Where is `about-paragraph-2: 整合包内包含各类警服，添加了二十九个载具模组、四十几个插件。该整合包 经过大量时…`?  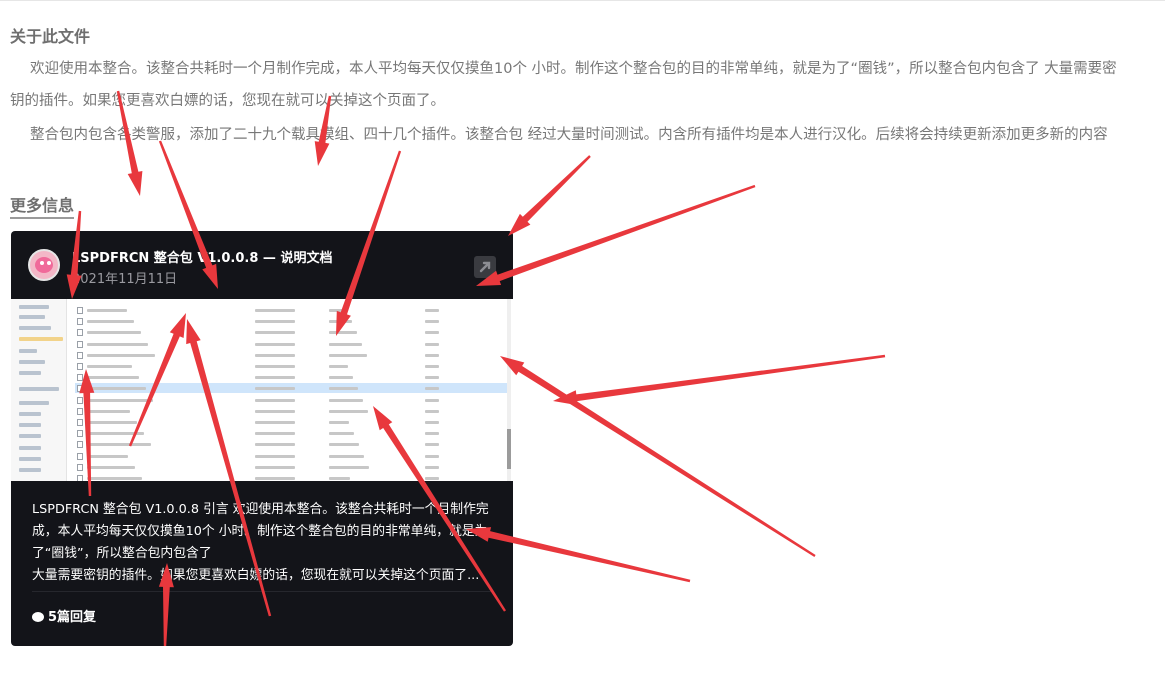 about-paragraph-2: 整合包内包含各类警服，添加了二十九个载具模组、四十几个插件。该整合包 经过大量时… is located at coordinates (569, 135).